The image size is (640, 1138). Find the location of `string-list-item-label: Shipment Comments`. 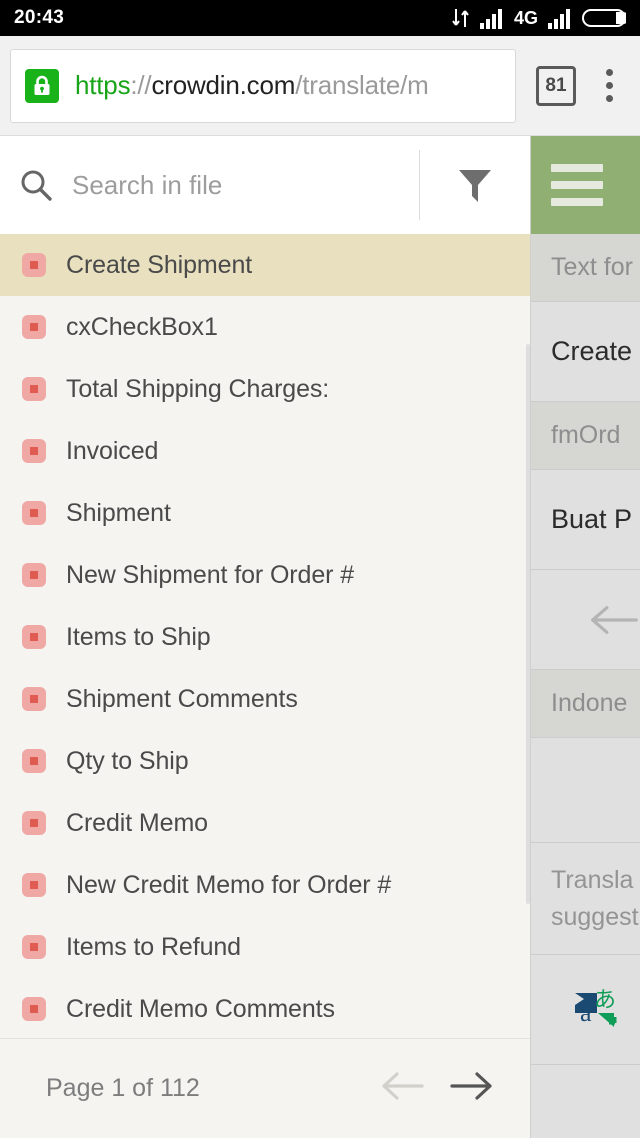

string-list-item-label: Shipment Comments is located at coordinates (182, 698).